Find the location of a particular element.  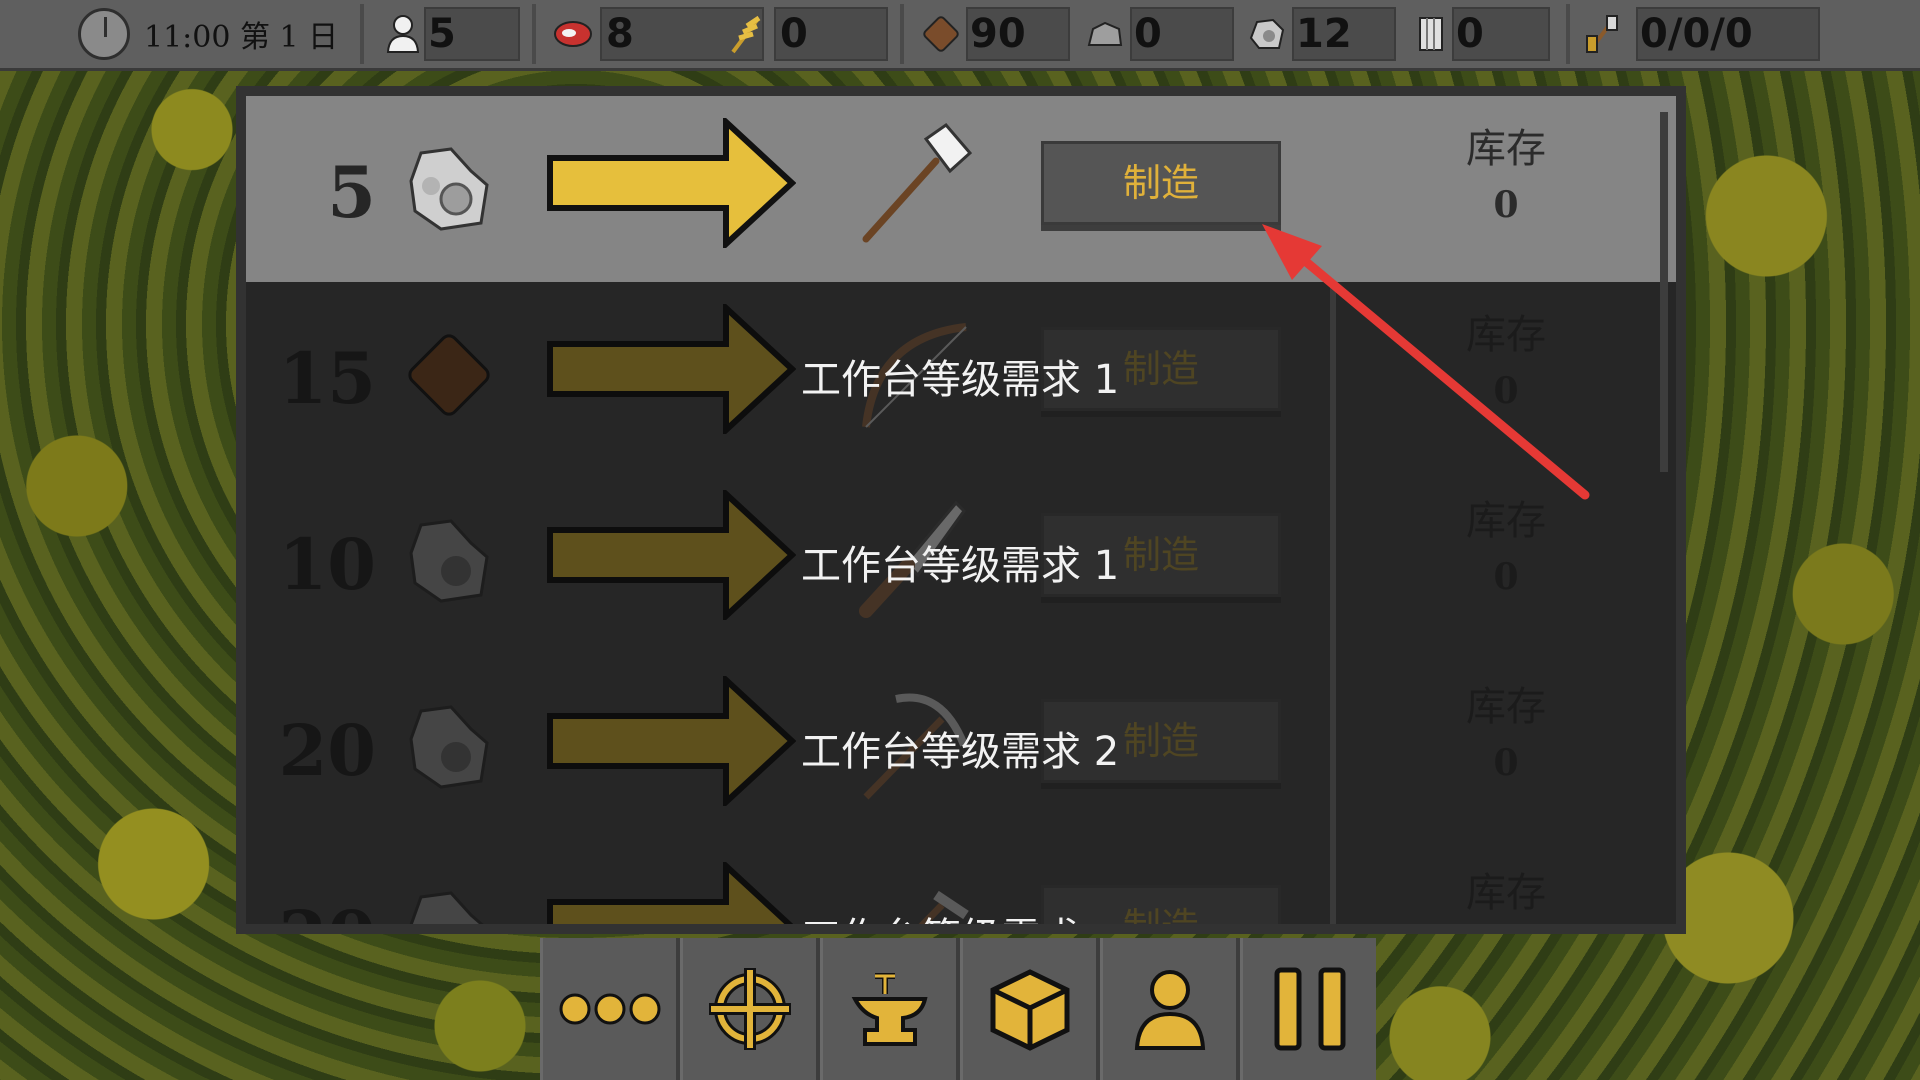

stock-column: 库存 is located at coordinates (1506, 893).